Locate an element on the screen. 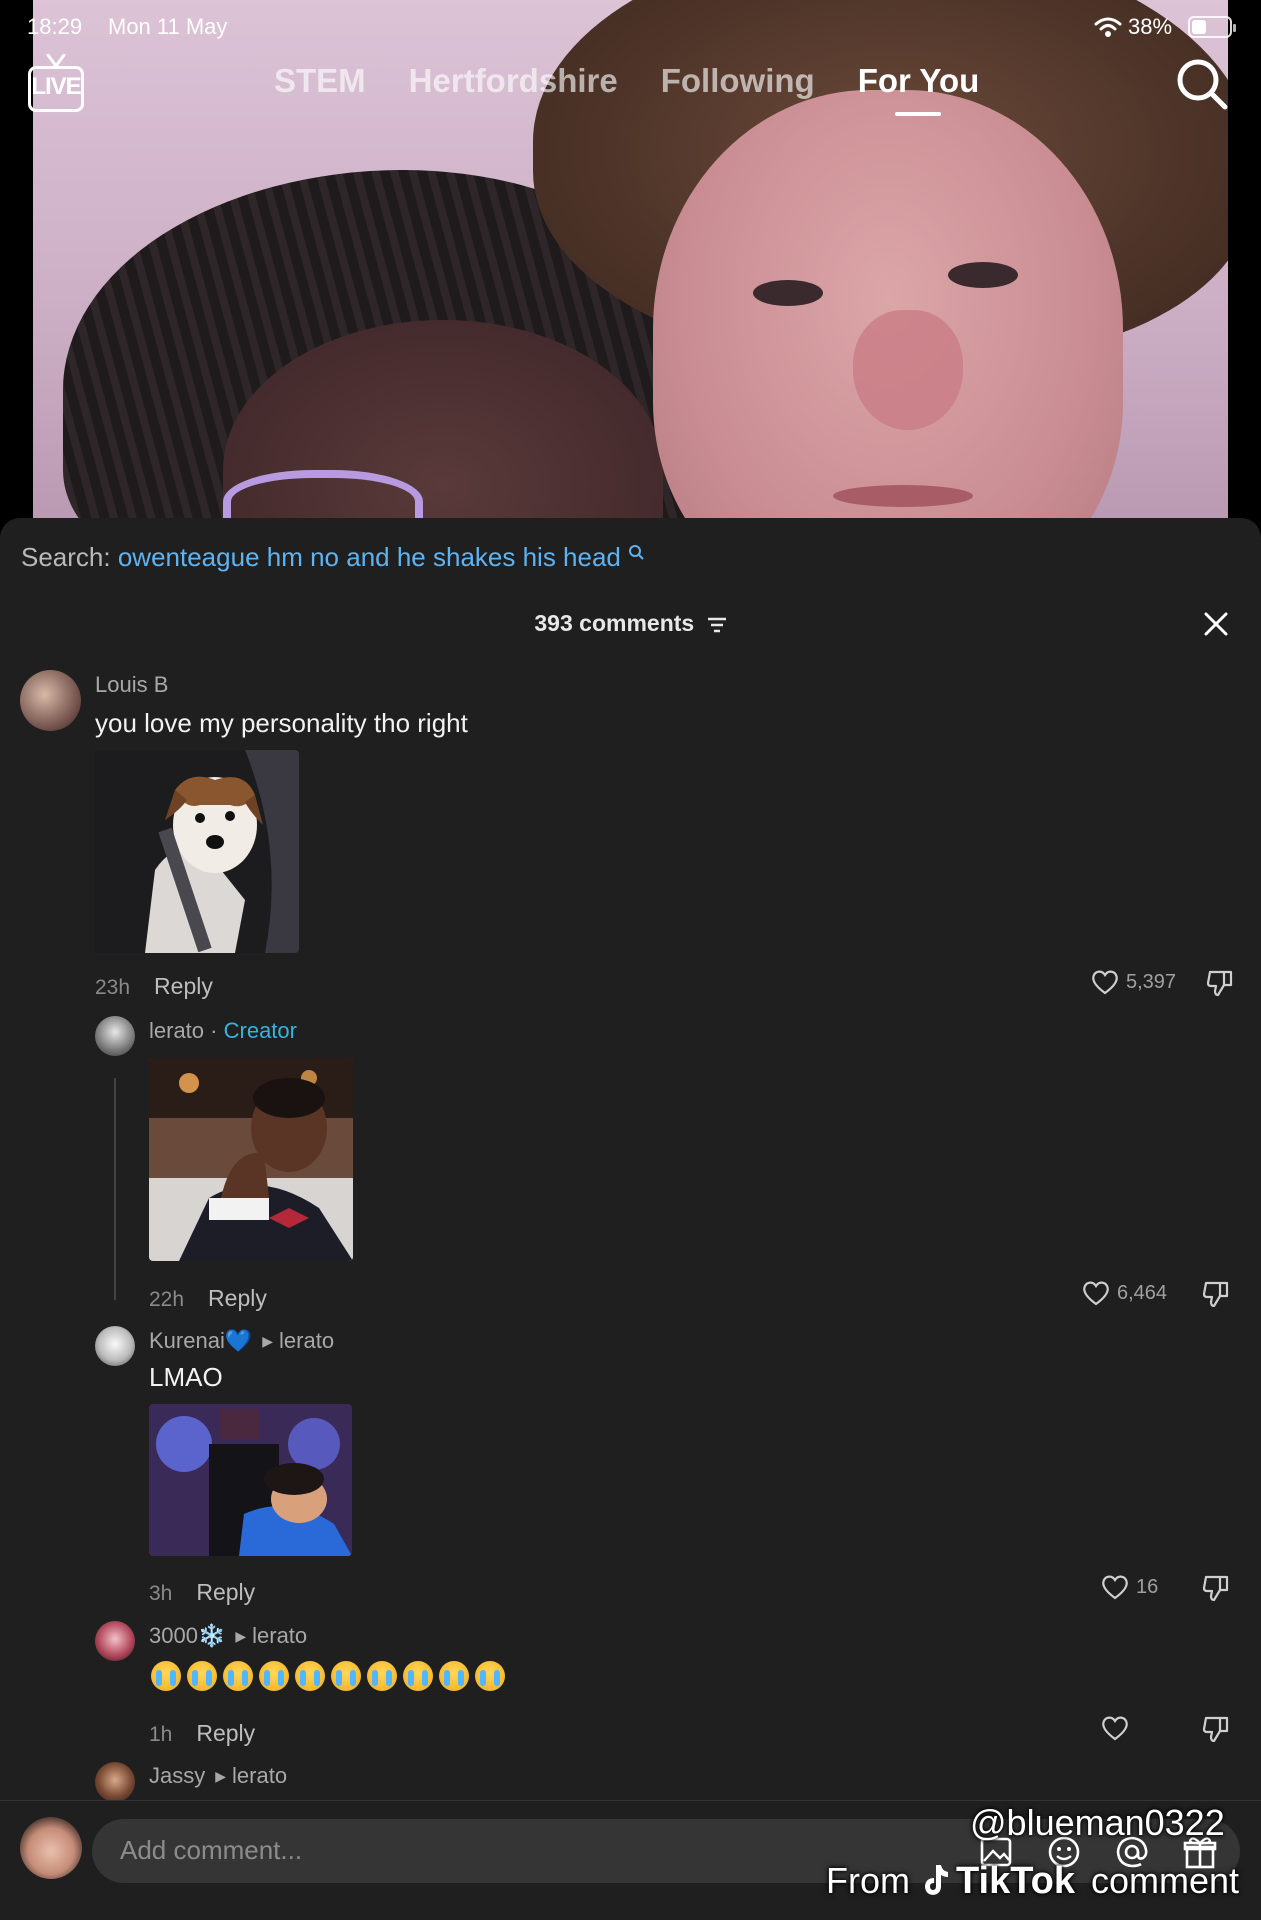 This screenshot has height=1920, width=1261. comment-meta: 1h Reply is located at coordinates (202, 1733).